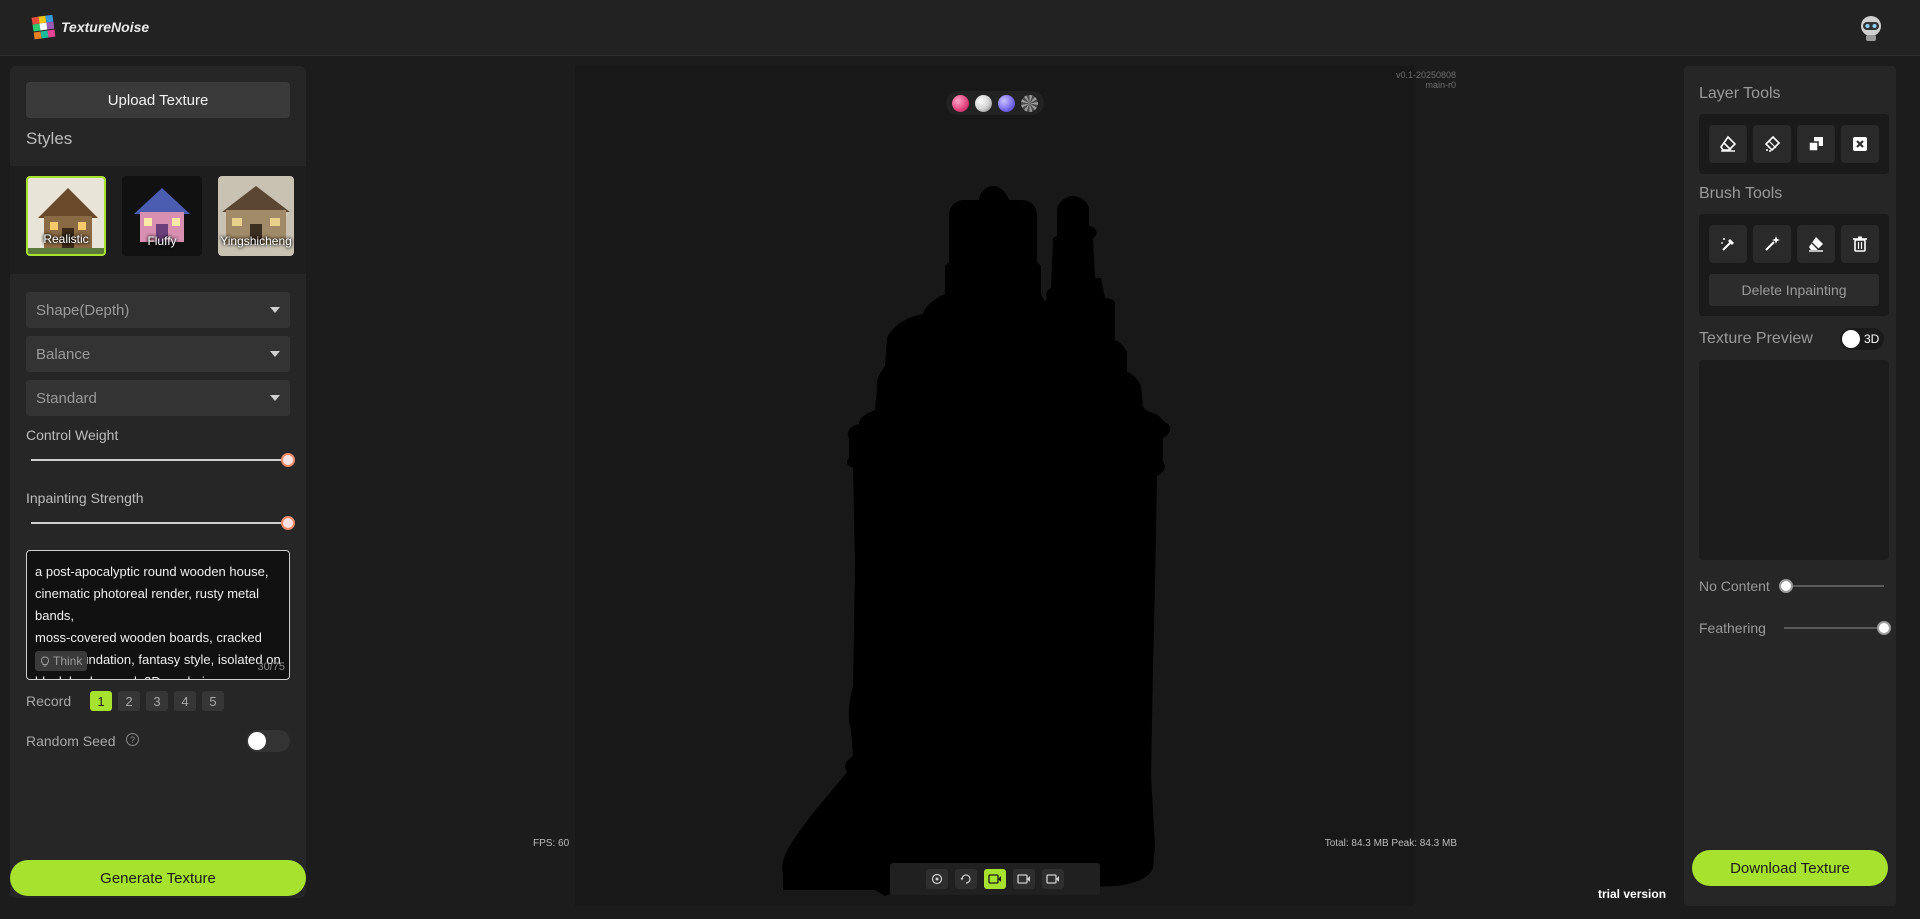  Describe the element at coordinates (1029, 103) in the screenshot. I see `material-wireframe-sphere-icon` at that location.